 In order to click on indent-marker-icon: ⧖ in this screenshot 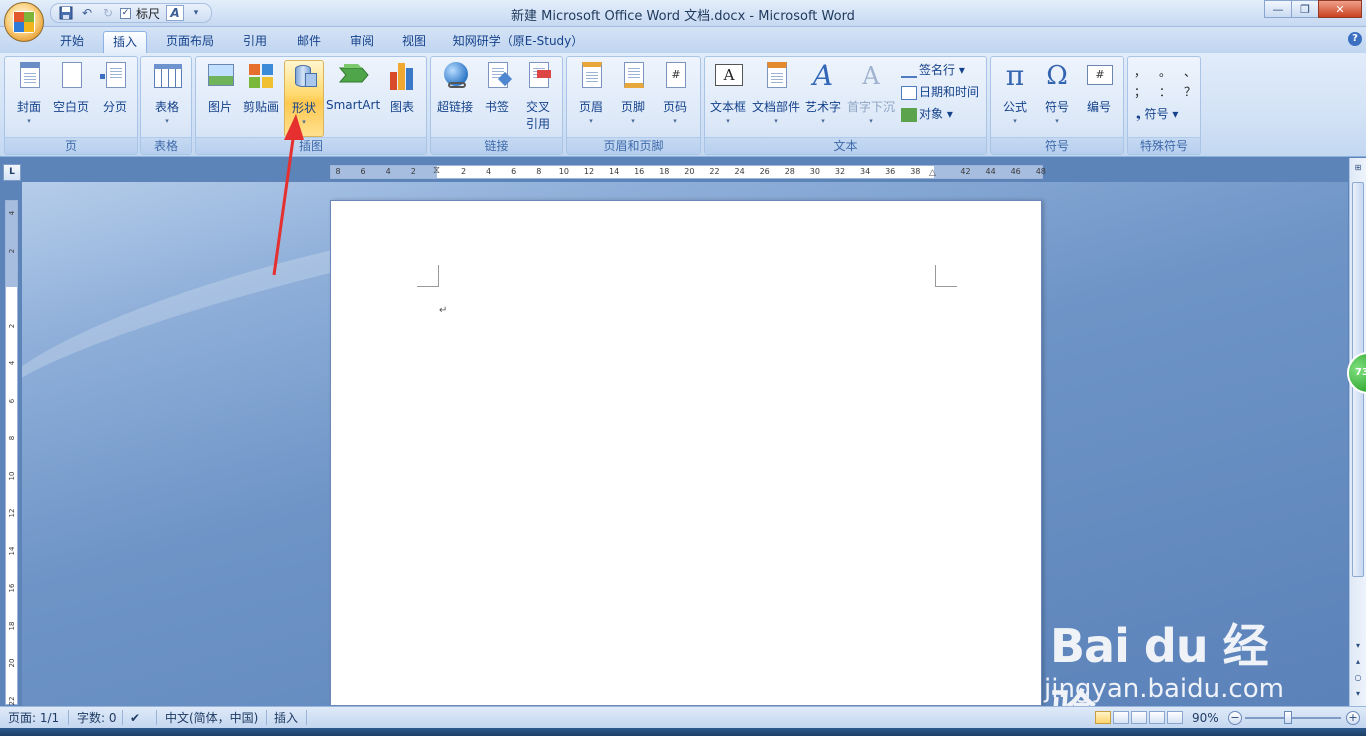, I will do `click(436, 170)`.